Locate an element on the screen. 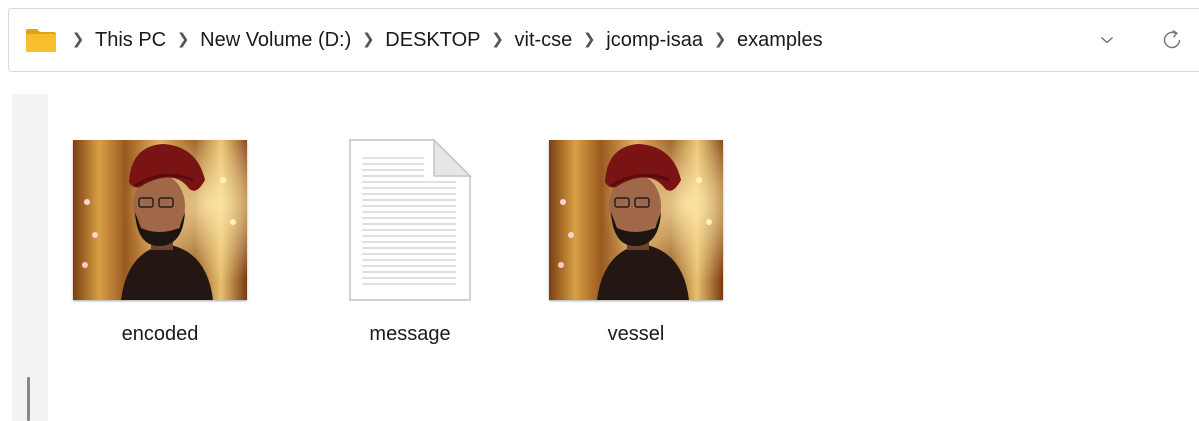  refresh-button is located at coordinates (1172, 40).